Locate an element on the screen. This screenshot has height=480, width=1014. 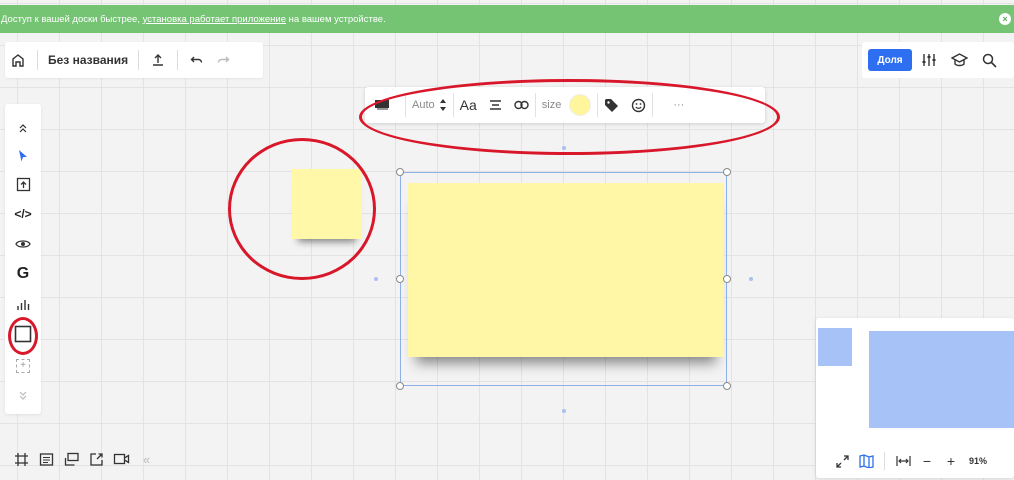
learning-cap-icon is located at coordinates (959, 60).